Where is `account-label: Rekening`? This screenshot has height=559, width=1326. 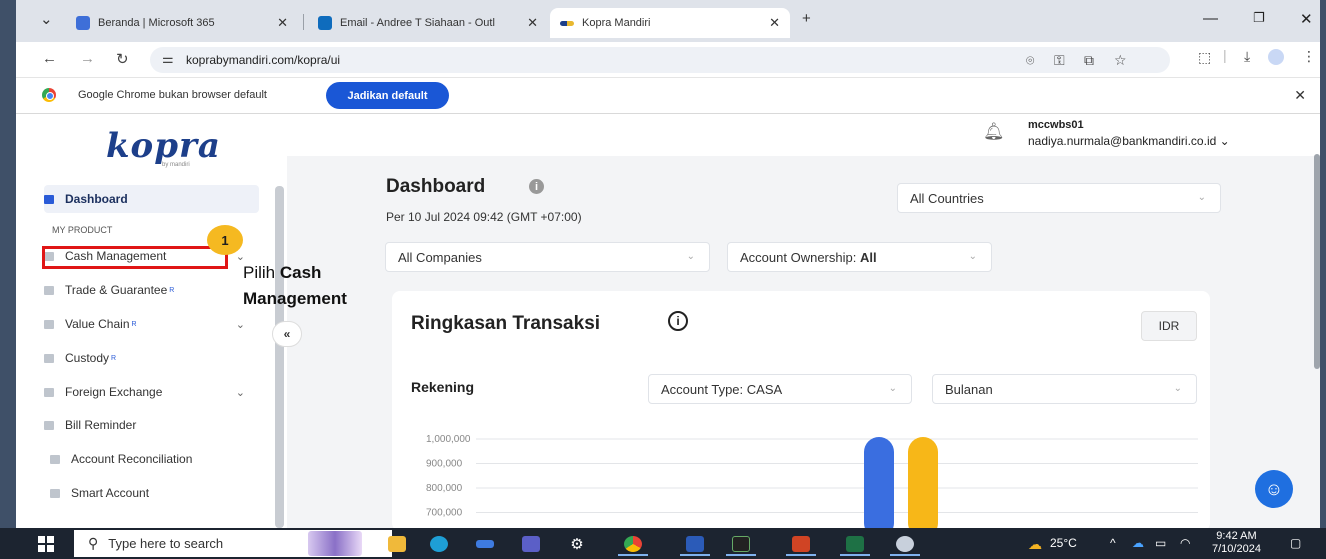
account-label: Rekening is located at coordinates (443, 387).